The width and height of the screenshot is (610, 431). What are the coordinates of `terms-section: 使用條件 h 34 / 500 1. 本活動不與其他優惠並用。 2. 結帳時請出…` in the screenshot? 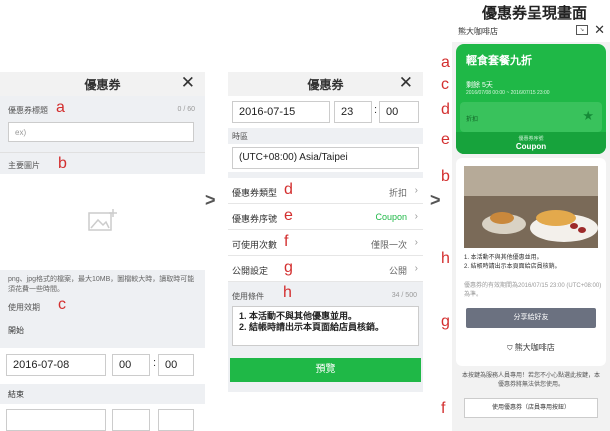 It's located at (325, 337).